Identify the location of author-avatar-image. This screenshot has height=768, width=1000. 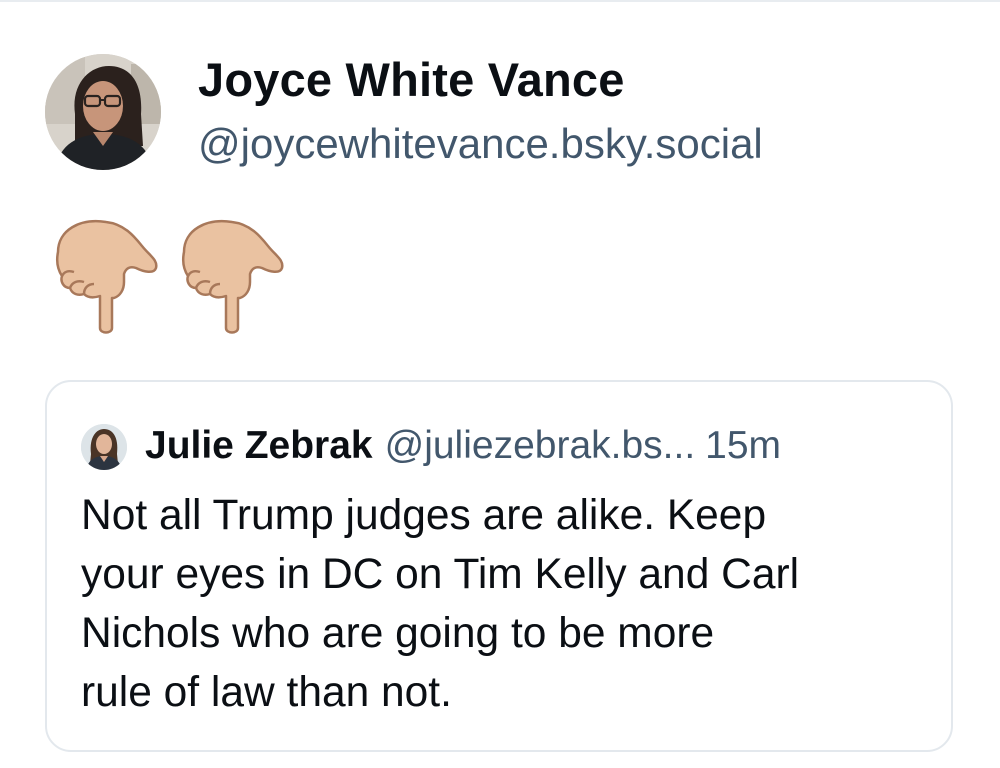
(103, 112).